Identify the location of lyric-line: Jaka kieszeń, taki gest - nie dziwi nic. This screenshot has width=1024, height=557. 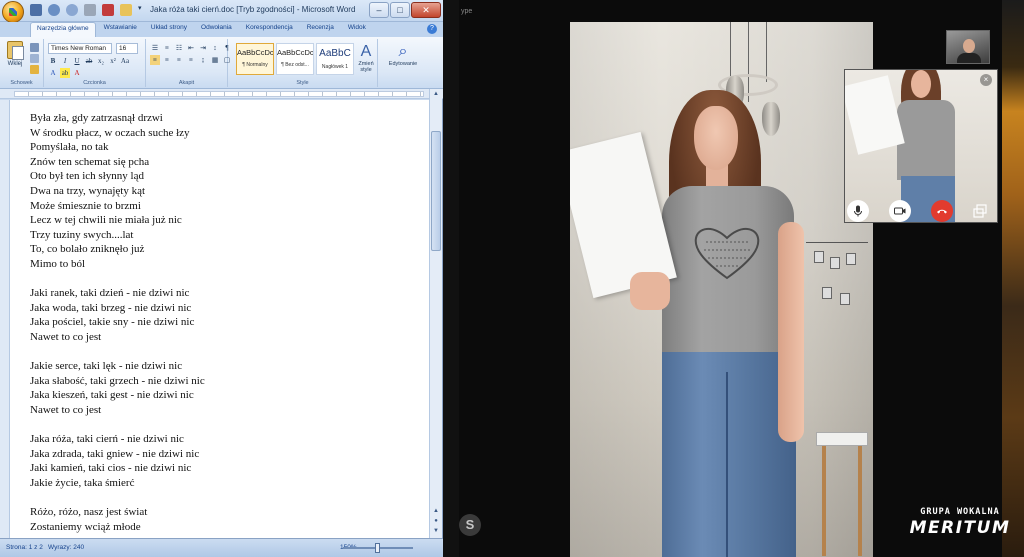
(117, 395).